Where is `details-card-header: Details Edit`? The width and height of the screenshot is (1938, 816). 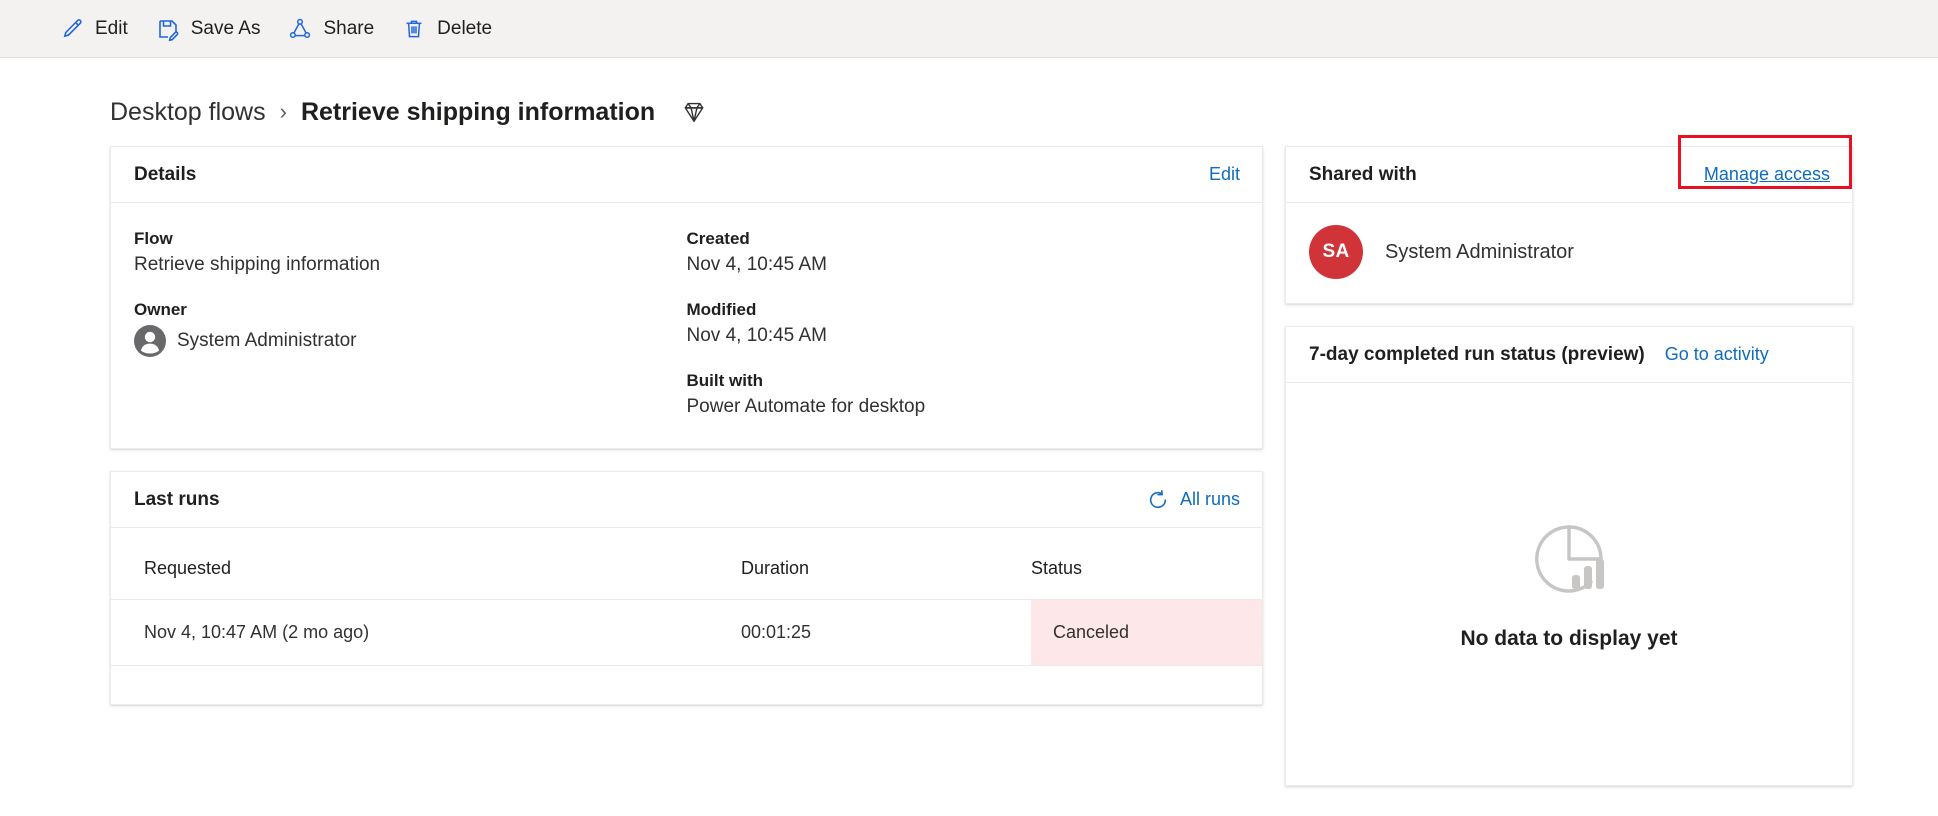 details-card-header: Details Edit is located at coordinates (686, 175).